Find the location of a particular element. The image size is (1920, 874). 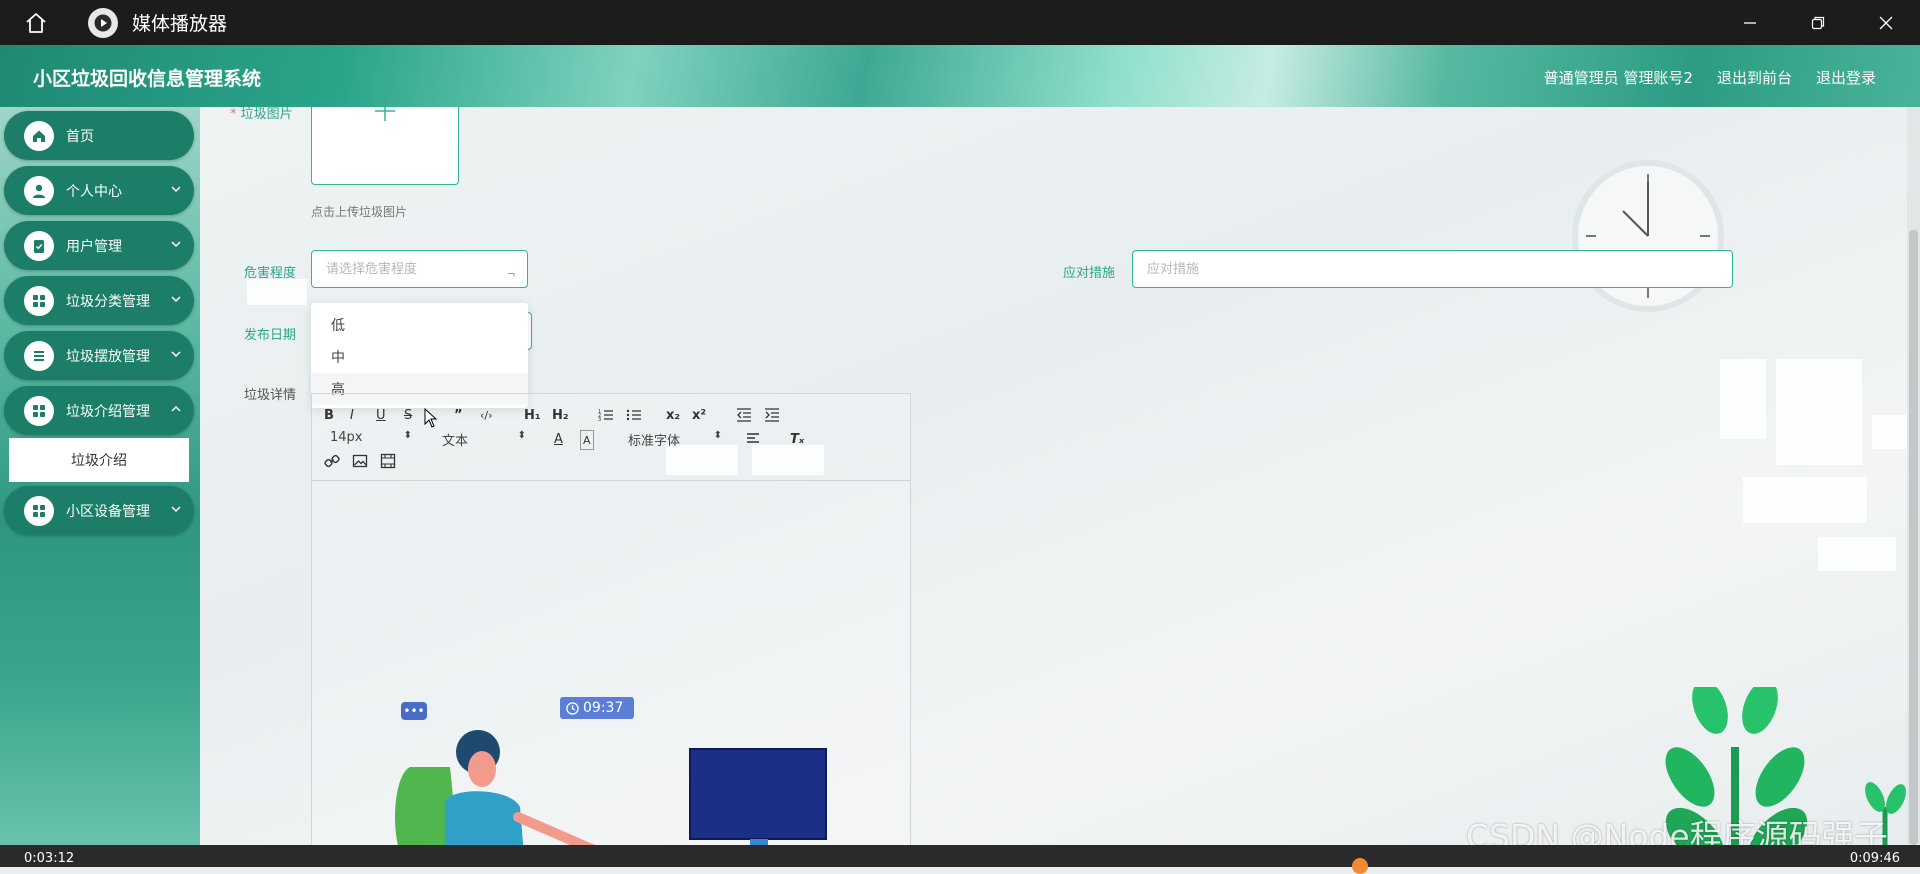

bold-icon: B is located at coordinates (329, 415).